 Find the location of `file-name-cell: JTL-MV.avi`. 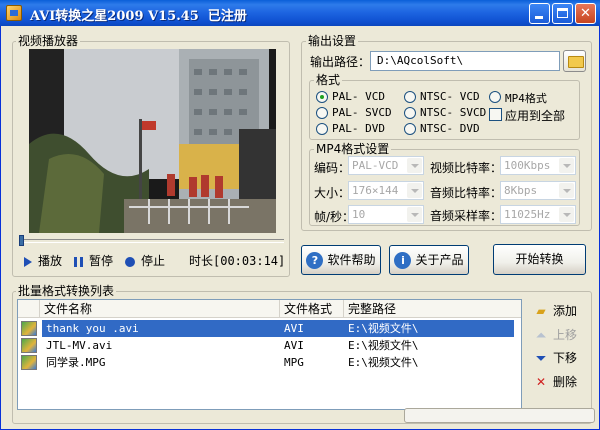

file-name-cell: JTL-MV.avi is located at coordinates (79, 345).